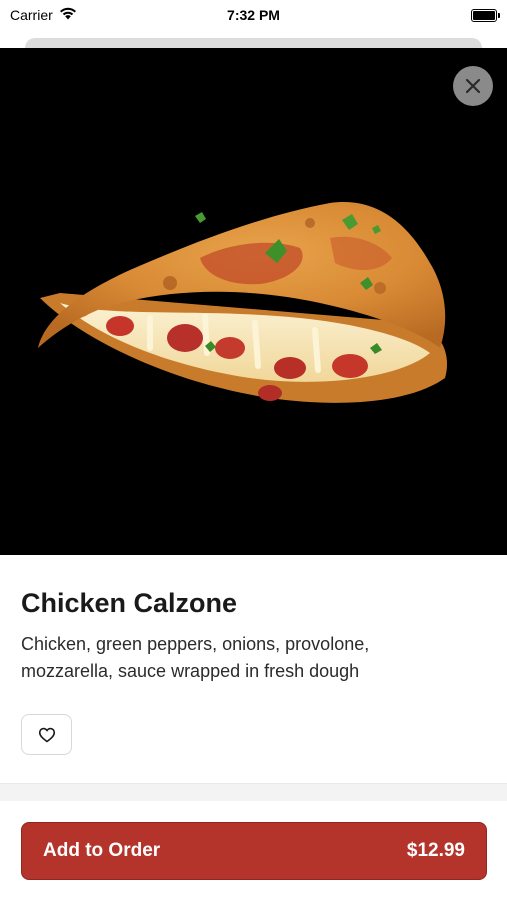 The height and width of the screenshot is (900, 507). Describe the element at coordinates (485, 15) in the screenshot. I see `battery-icon` at that location.